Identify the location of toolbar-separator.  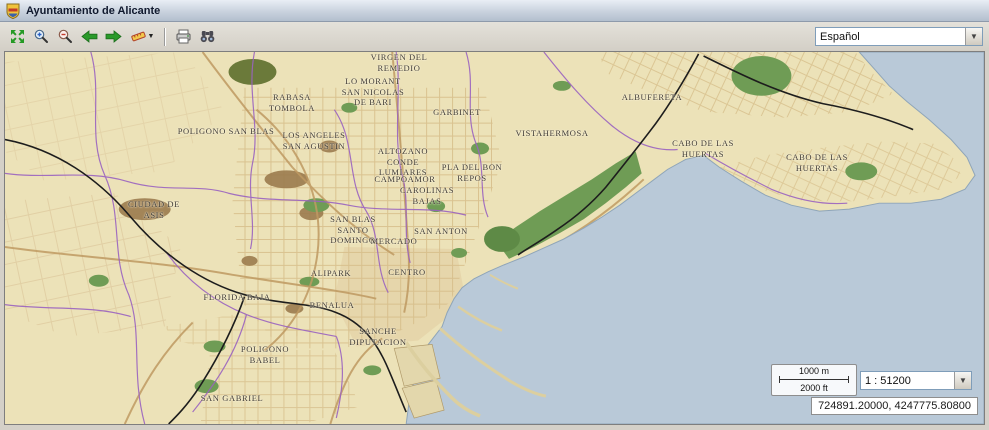
(165, 36).